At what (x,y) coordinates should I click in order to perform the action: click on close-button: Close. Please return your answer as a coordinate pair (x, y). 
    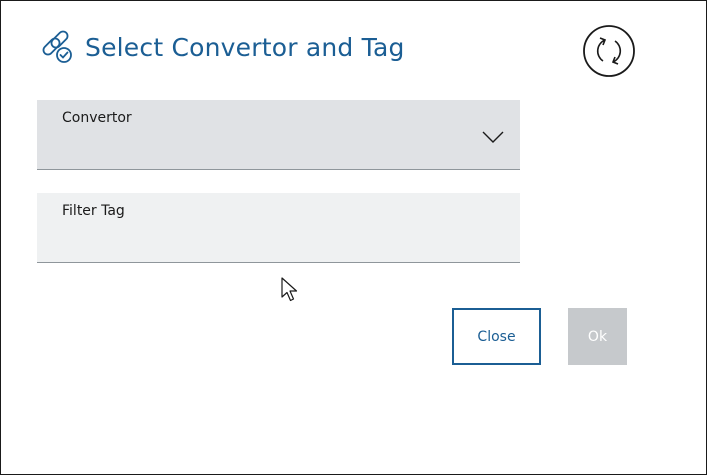
    Looking at the image, I should click on (496, 336).